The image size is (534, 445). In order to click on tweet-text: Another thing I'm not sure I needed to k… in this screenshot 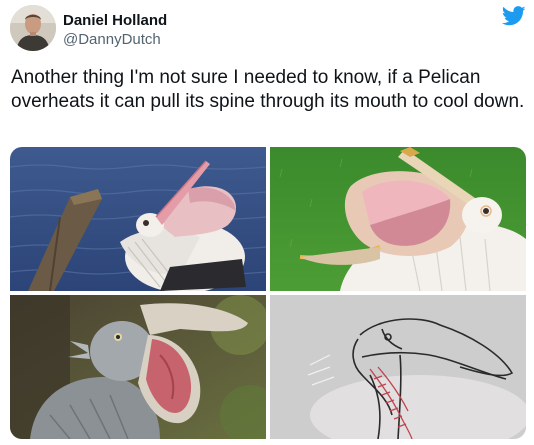, I will do `click(268, 89)`.